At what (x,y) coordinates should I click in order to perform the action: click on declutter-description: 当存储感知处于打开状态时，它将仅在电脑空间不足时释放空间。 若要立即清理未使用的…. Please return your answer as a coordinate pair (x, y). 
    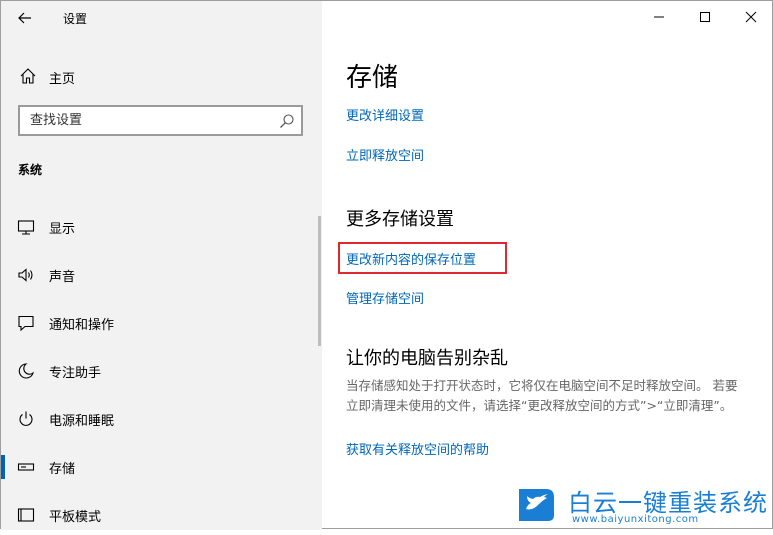
    Looking at the image, I should click on (542, 395).